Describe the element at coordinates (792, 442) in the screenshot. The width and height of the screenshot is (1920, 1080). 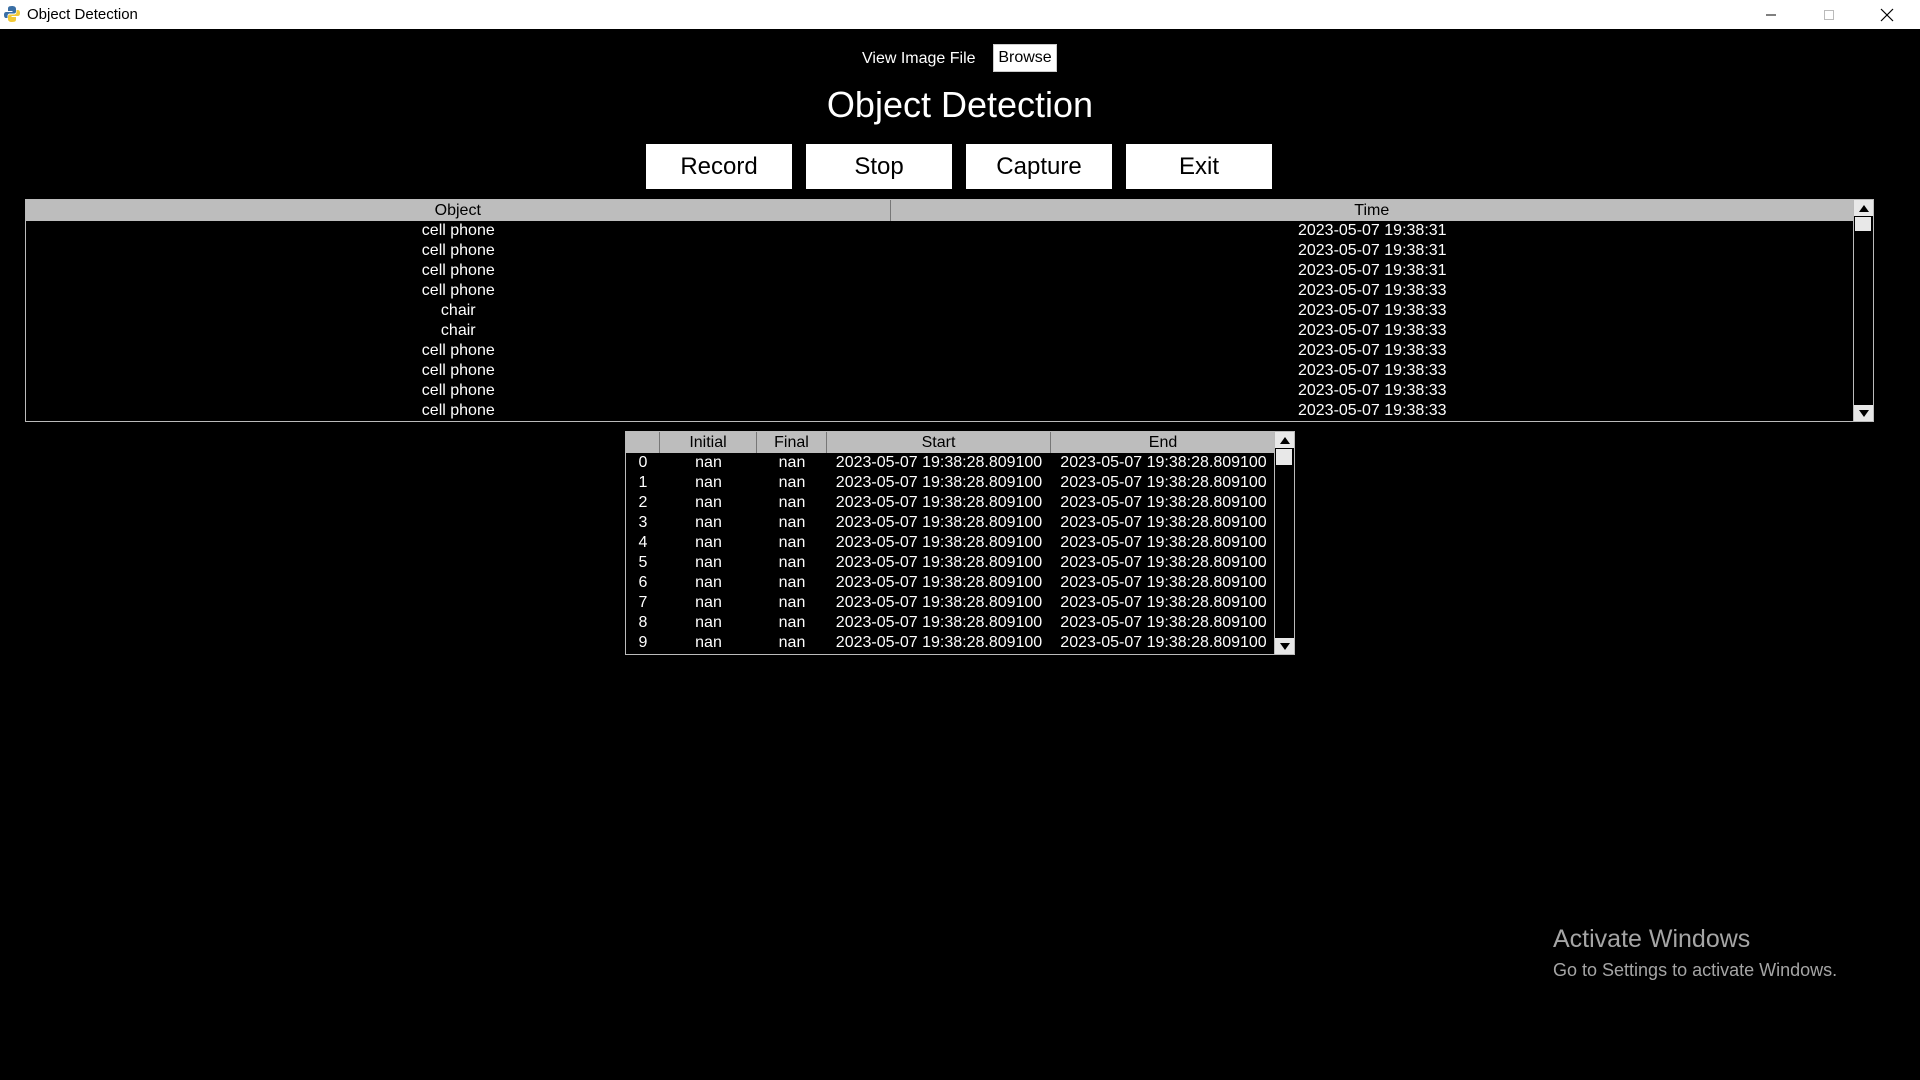
I see `column-header-final: Final` at that location.